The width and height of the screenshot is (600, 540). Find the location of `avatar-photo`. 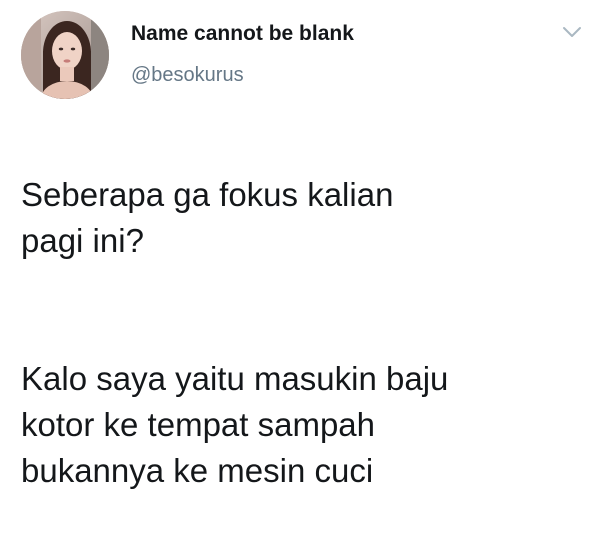

avatar-photo is located at coordinates (65, 55).